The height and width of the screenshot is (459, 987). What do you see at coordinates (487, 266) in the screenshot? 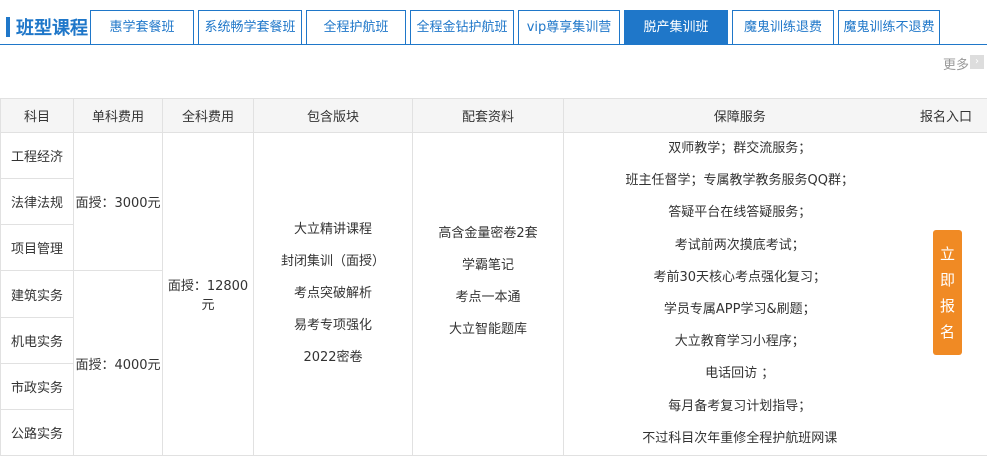
I see `material-item: 学霸笔记` at bounding box center [487, 266].